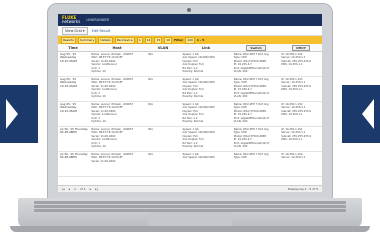  I want to click on pagination-footer: |◂ ◂ 1 of 1 ▸ ▸| Displaying 1 - 5 of 5, so click(190, 188).